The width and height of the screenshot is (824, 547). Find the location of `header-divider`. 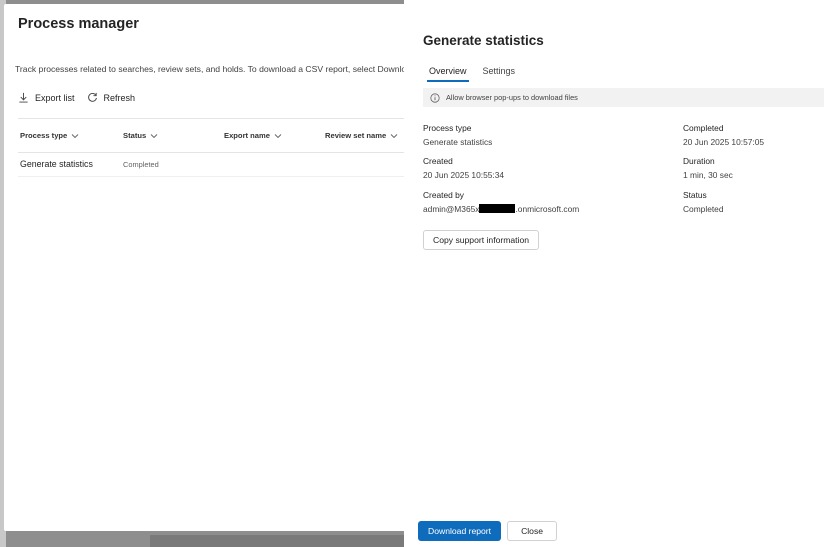

header-divider is located at coordinates (213, 152).